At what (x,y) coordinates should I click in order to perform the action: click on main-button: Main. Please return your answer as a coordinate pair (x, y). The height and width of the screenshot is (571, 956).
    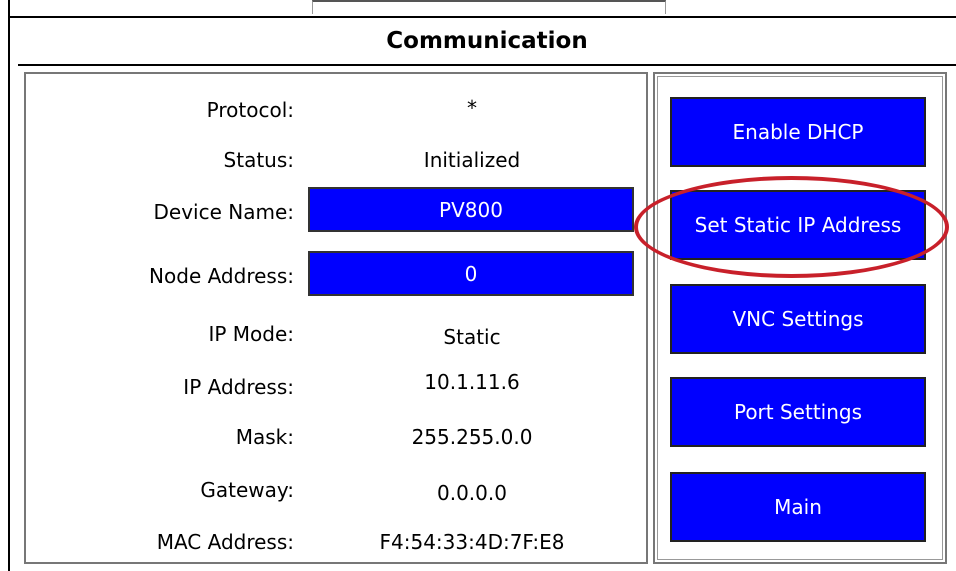
    Looking at the image, I should click on (798, 507).